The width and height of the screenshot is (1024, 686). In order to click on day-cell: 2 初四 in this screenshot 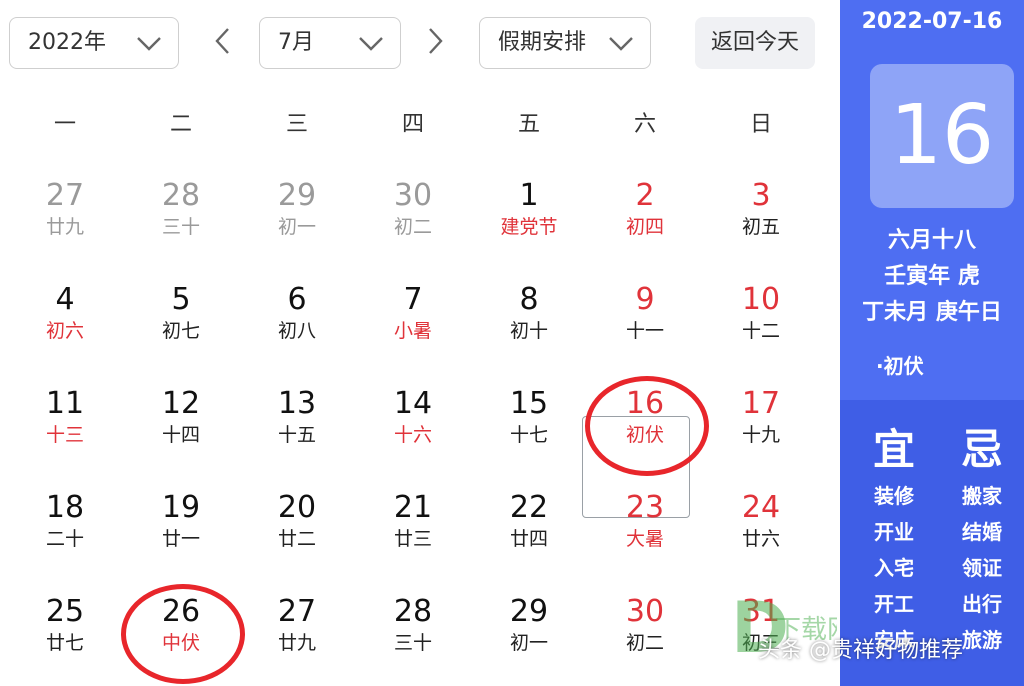, I will do `click(645, 212)`.